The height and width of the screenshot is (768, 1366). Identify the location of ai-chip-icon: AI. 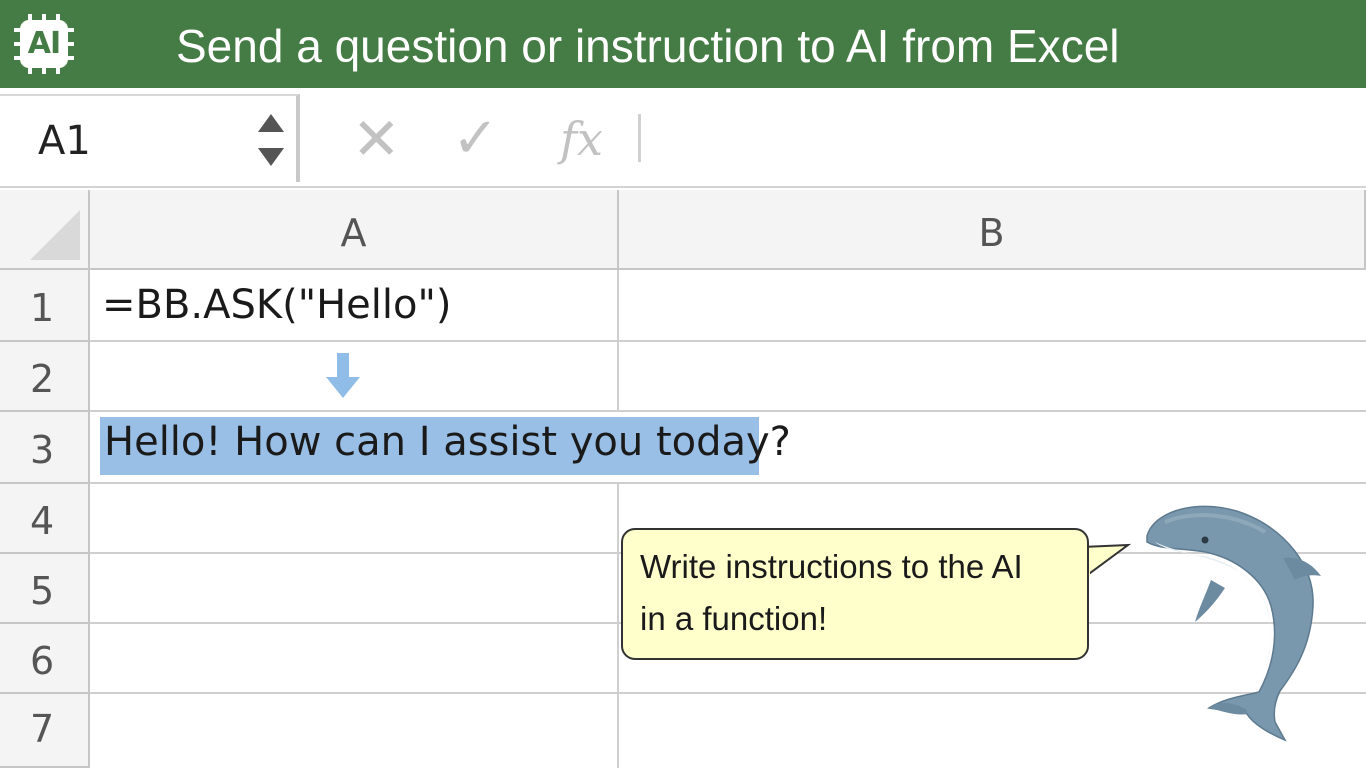
(44, 44).